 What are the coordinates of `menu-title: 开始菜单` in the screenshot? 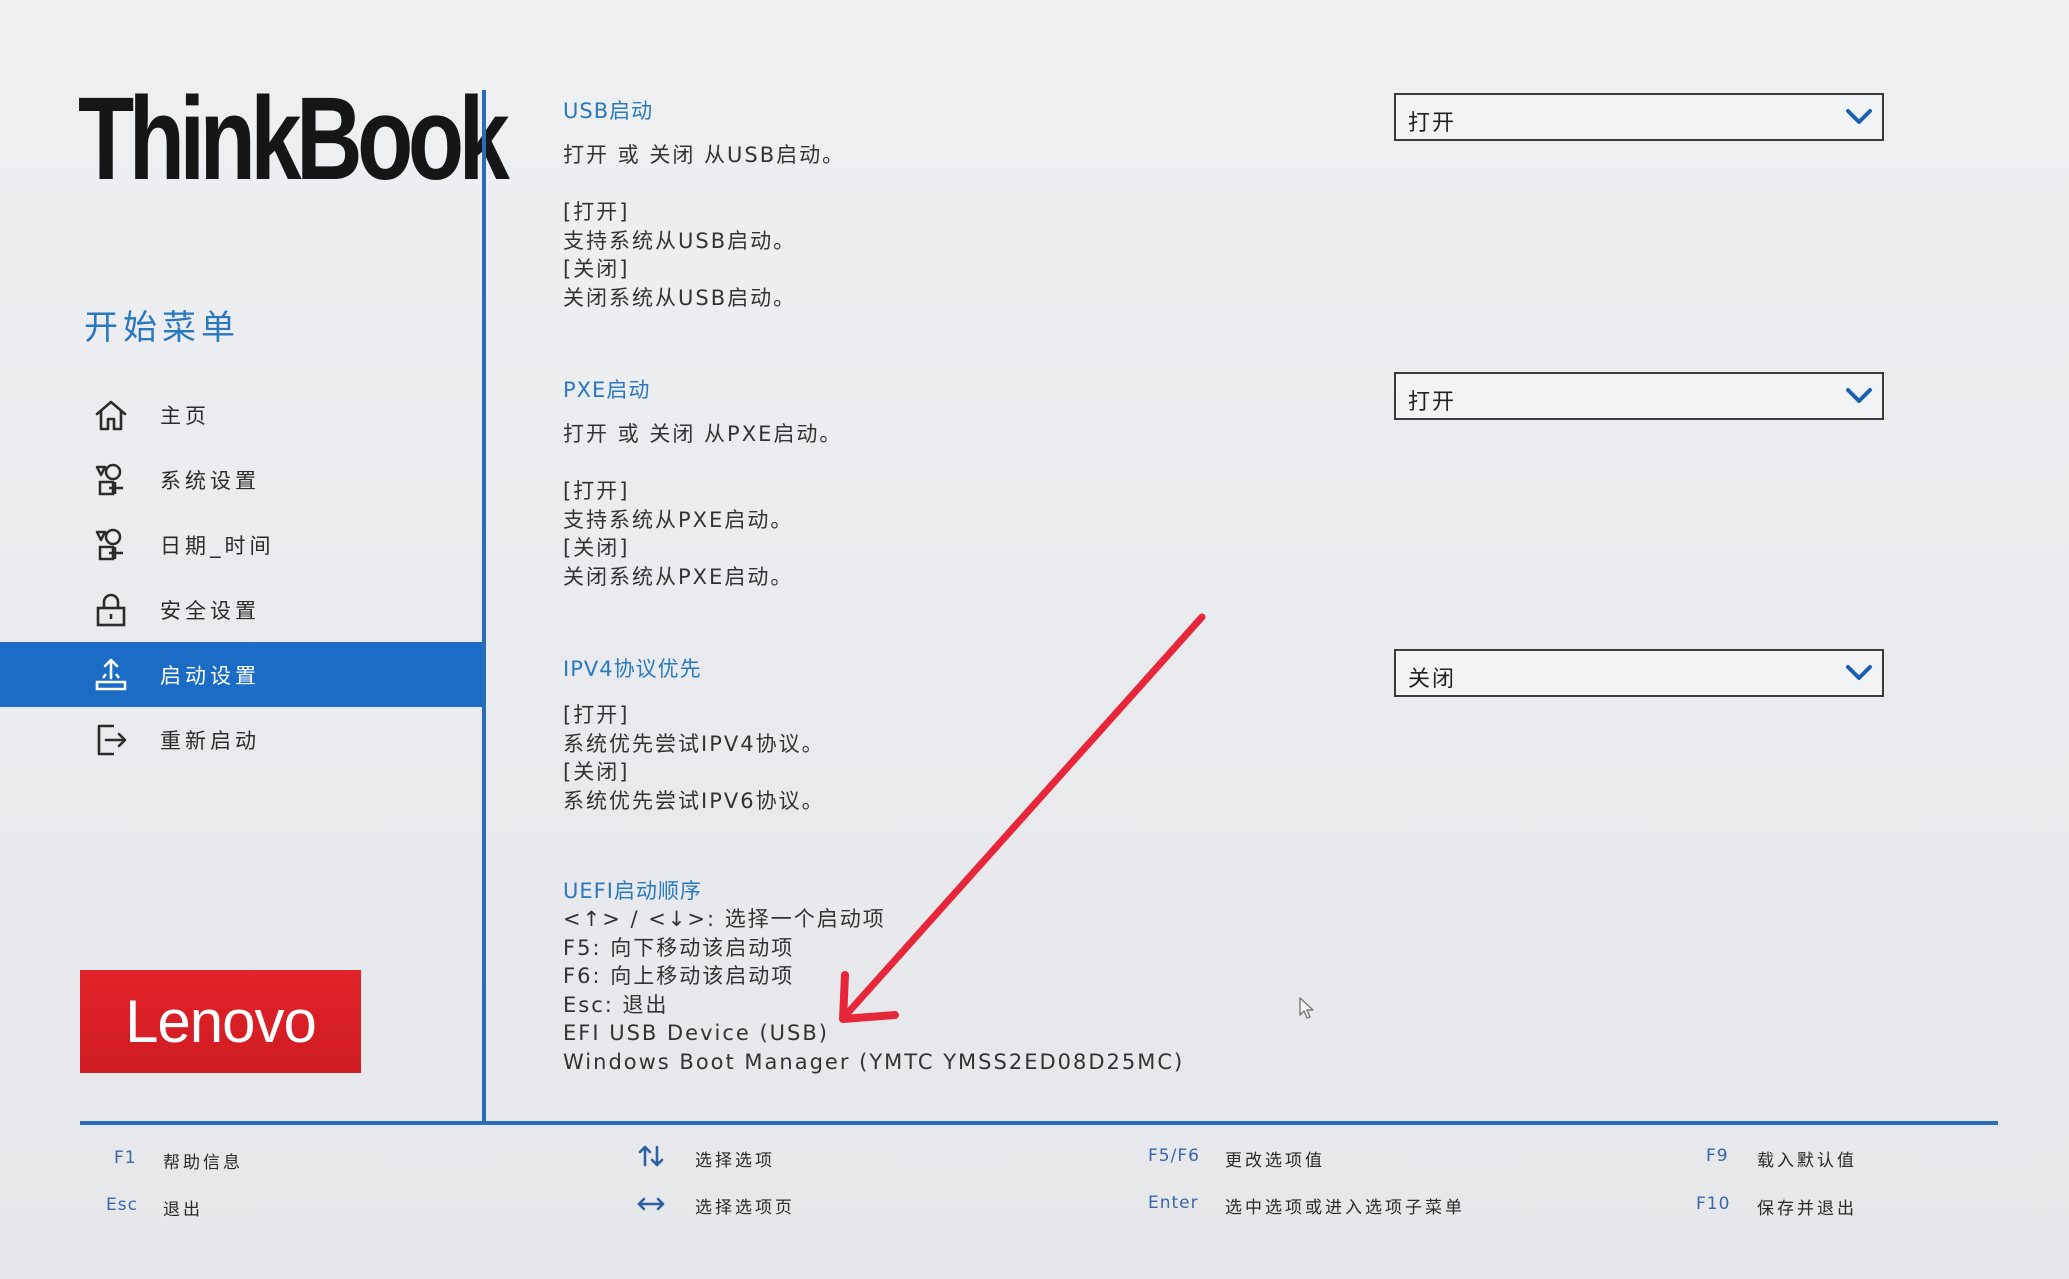 It's located at (162, 328).